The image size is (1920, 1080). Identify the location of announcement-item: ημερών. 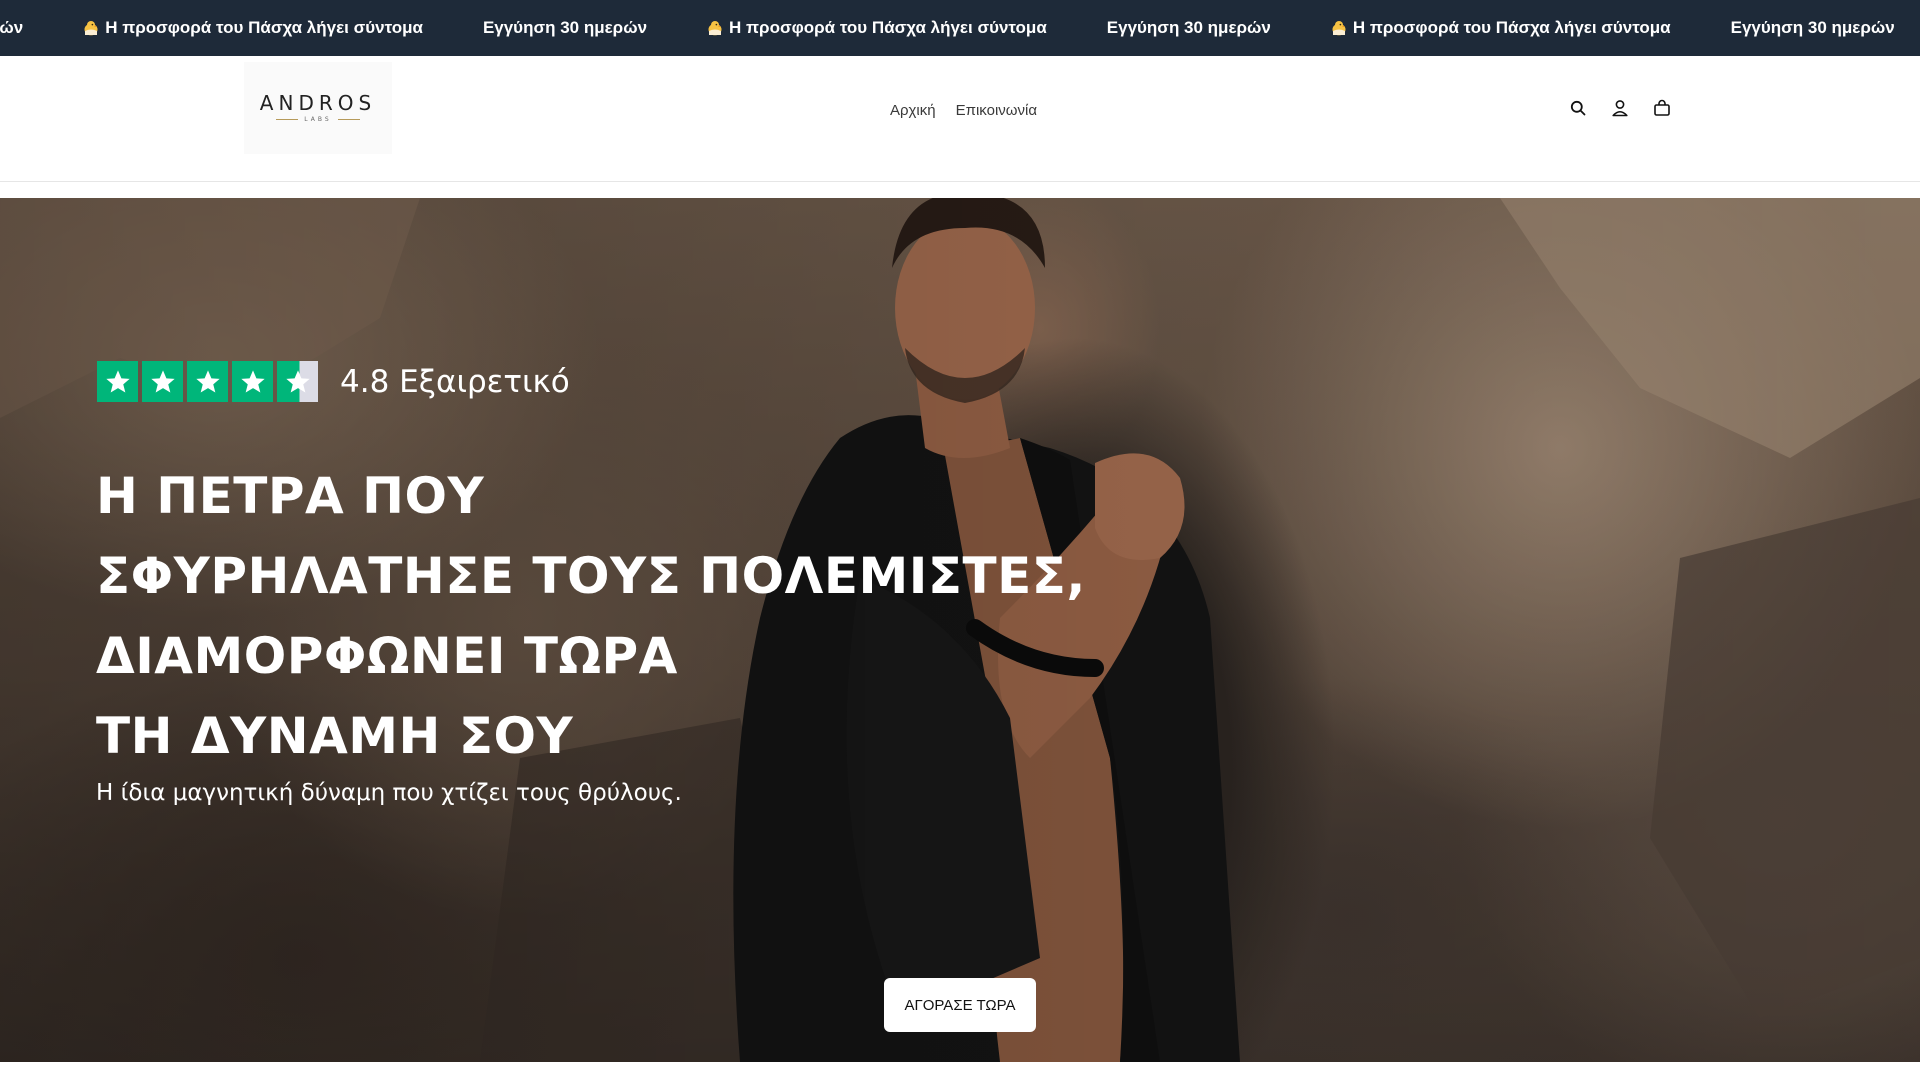
(11, 28).